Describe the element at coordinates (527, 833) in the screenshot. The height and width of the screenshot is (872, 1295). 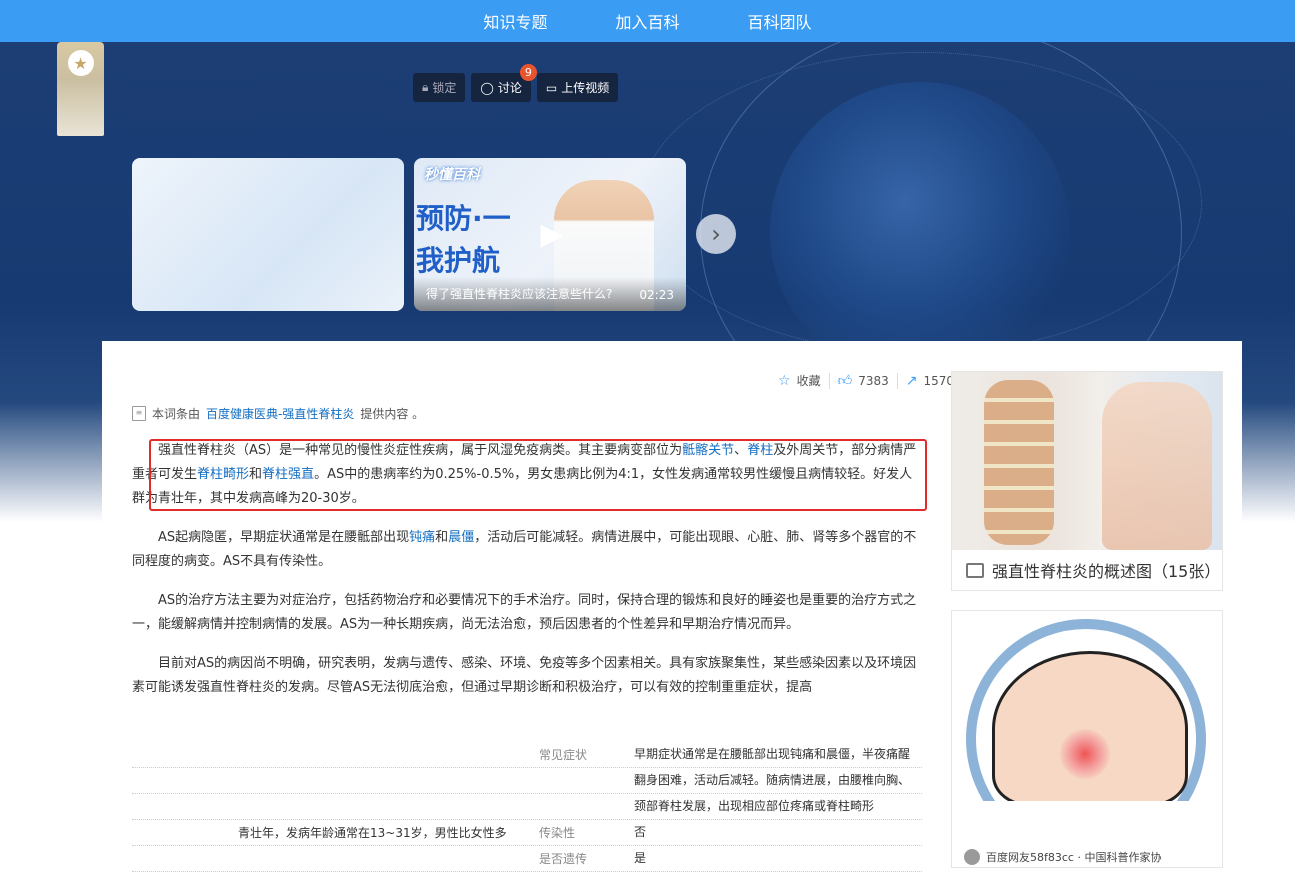
I see `table-row: 青壮年，发病年龄通常在13~31岁，男性比女性多 传染性 否` at that location.